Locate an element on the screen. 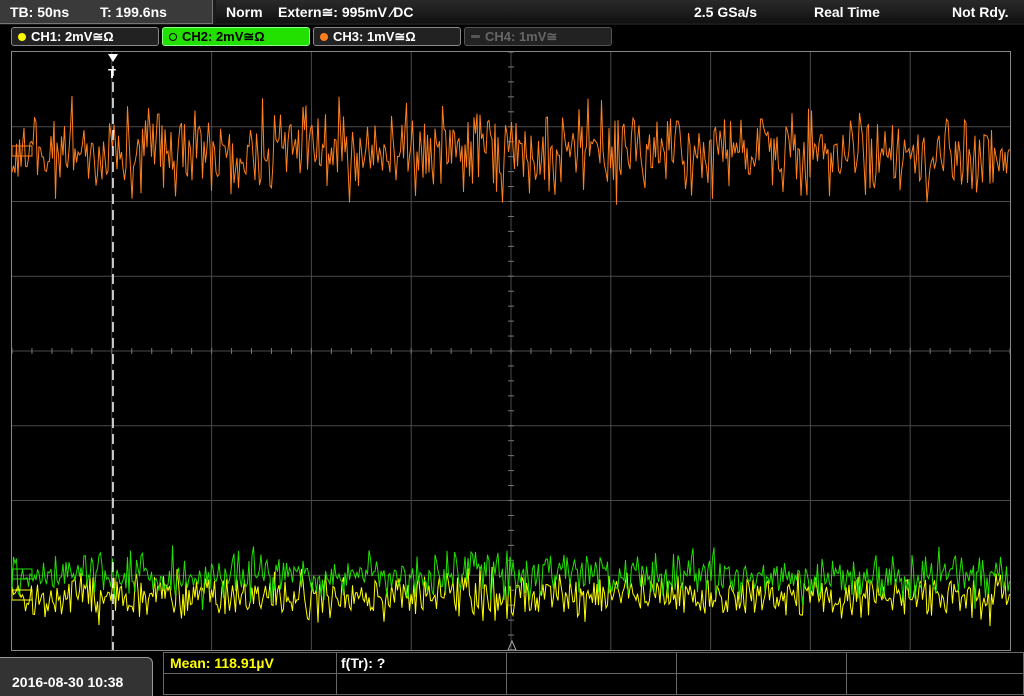  channel-4-button: CH4: 1mV≅ is located at coordinates (538, 36).